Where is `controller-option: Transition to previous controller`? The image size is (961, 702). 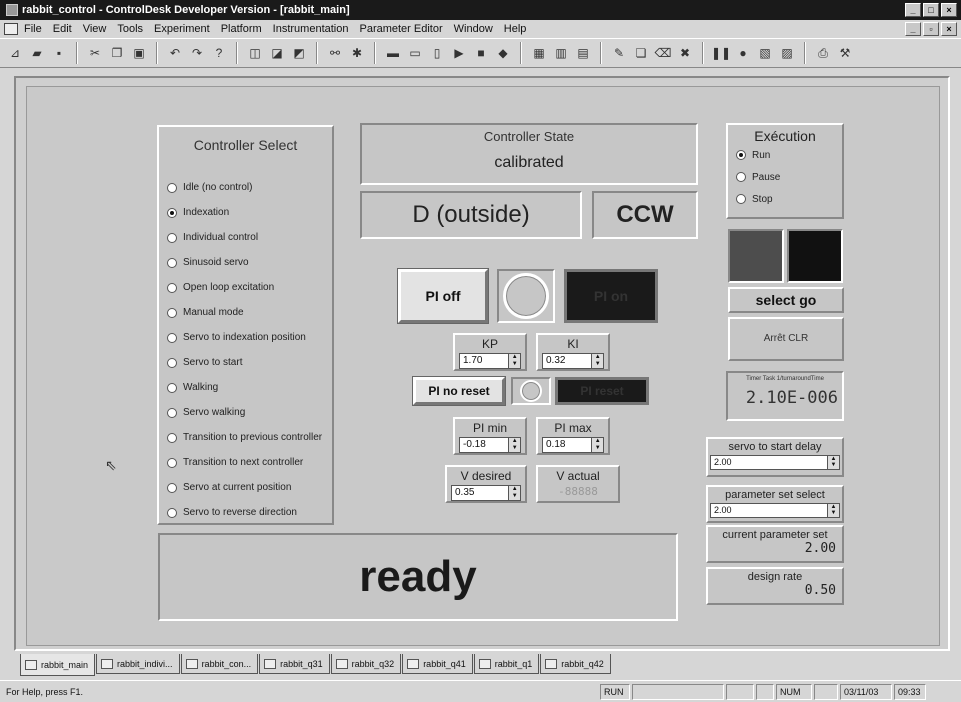 controller-option: Transition to previous controller is located at coordinates (244, 437).